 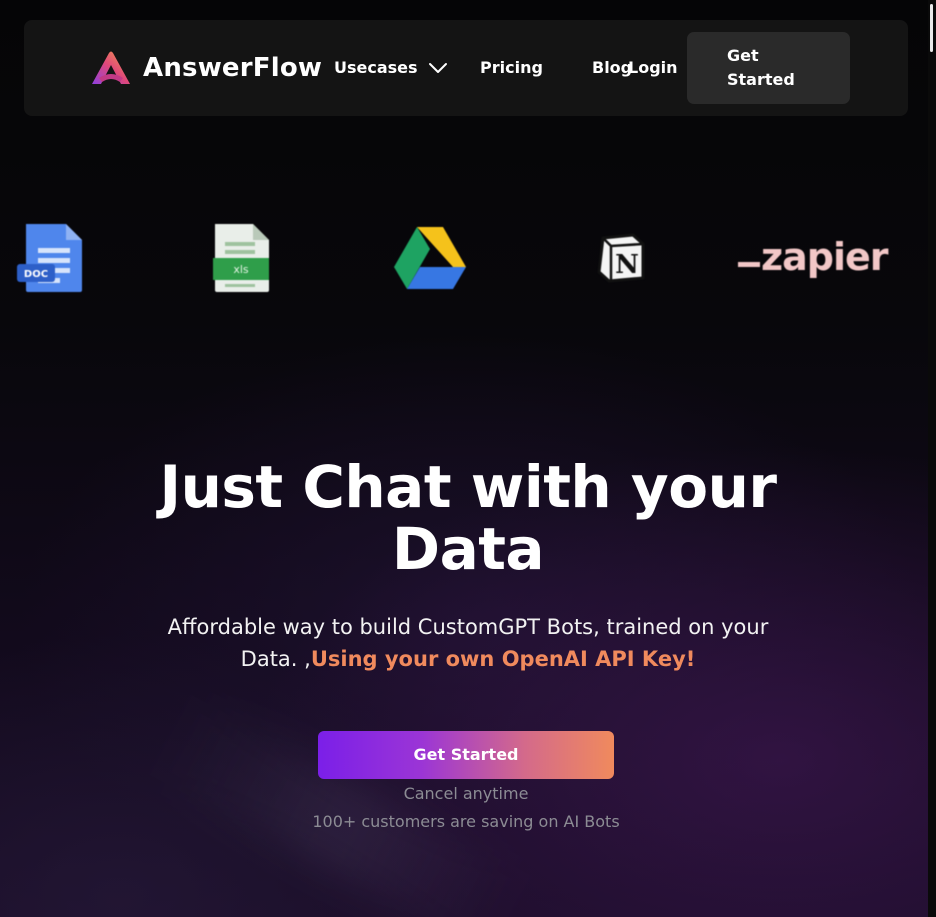 What do you see at coordinates (340, 806) in the screenshot?
I see `background-light-streak` at bounding box center [340, 806].